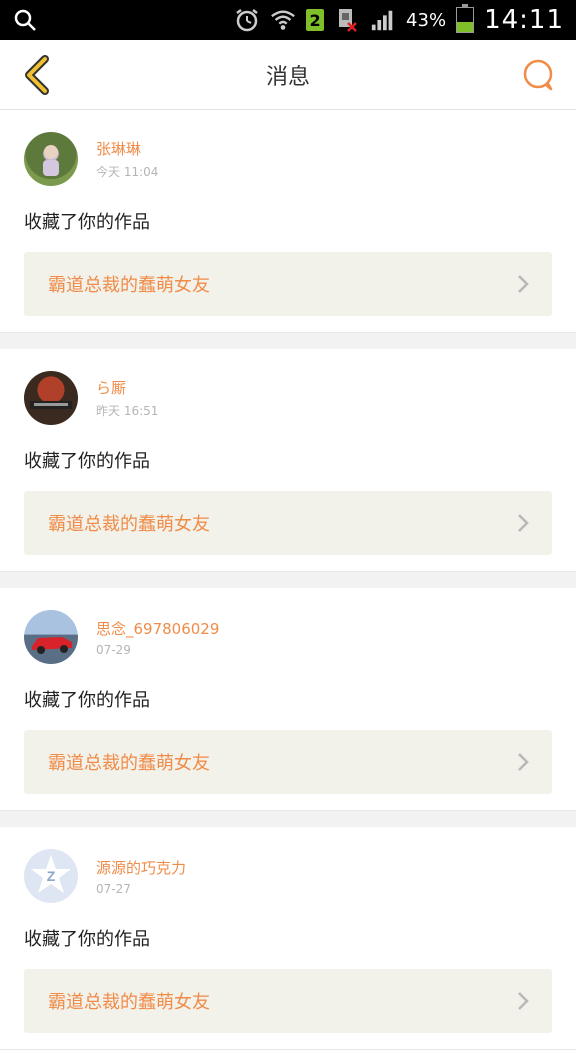  Describe the element at coordinates (465, 26) in the screenshot. I see `battery-fill` at that location.